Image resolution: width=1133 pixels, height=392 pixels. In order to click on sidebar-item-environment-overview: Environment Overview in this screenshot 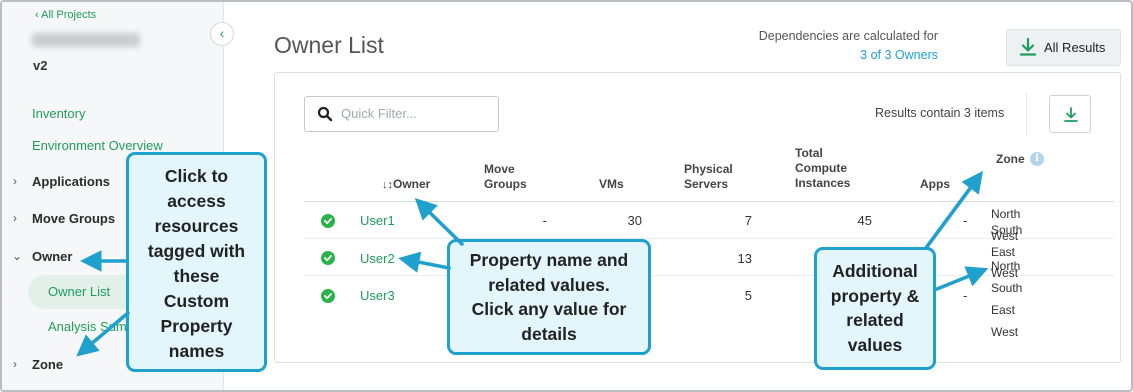, I will do `click(97, 145)`.